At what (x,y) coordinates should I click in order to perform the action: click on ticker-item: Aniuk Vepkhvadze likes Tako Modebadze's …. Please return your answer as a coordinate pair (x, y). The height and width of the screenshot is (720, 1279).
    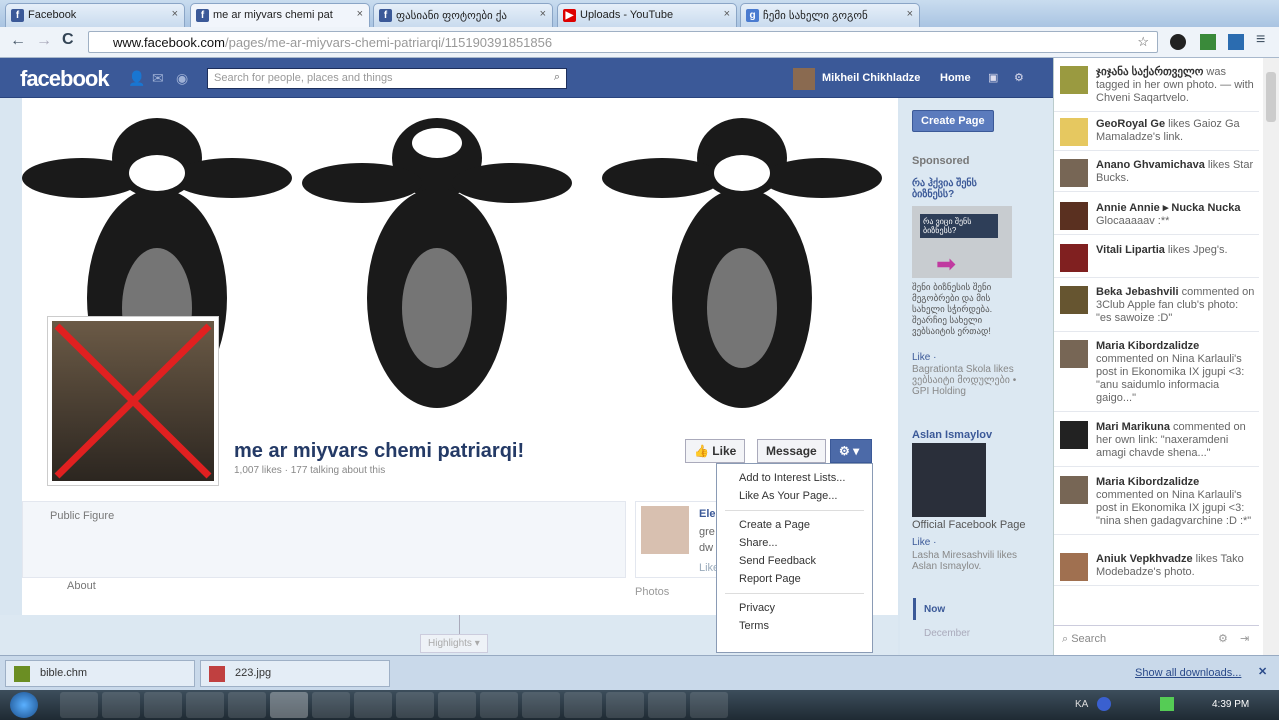
    Looking at the image, I should click on (1156, 565).